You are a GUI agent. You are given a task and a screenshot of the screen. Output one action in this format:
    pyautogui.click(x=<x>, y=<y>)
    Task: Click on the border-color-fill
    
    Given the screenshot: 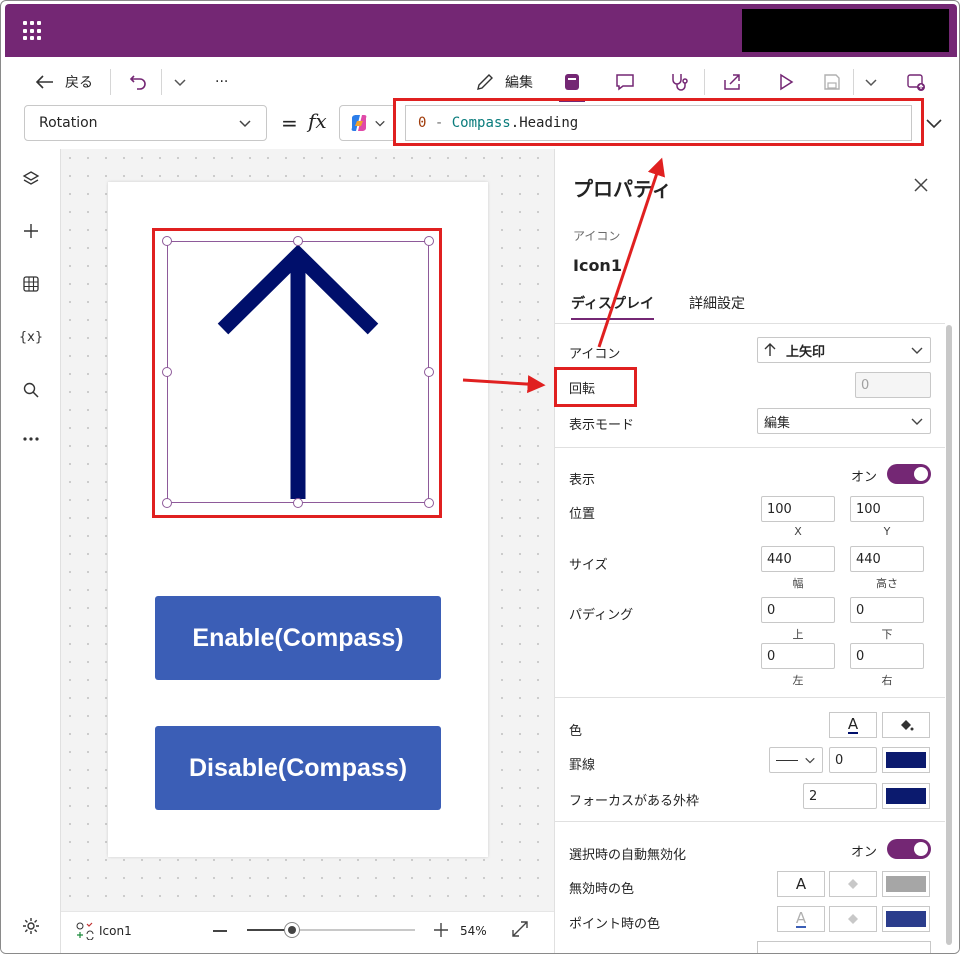 What is the action you would take?
    pyautogui.click(x=906, y=760)
    